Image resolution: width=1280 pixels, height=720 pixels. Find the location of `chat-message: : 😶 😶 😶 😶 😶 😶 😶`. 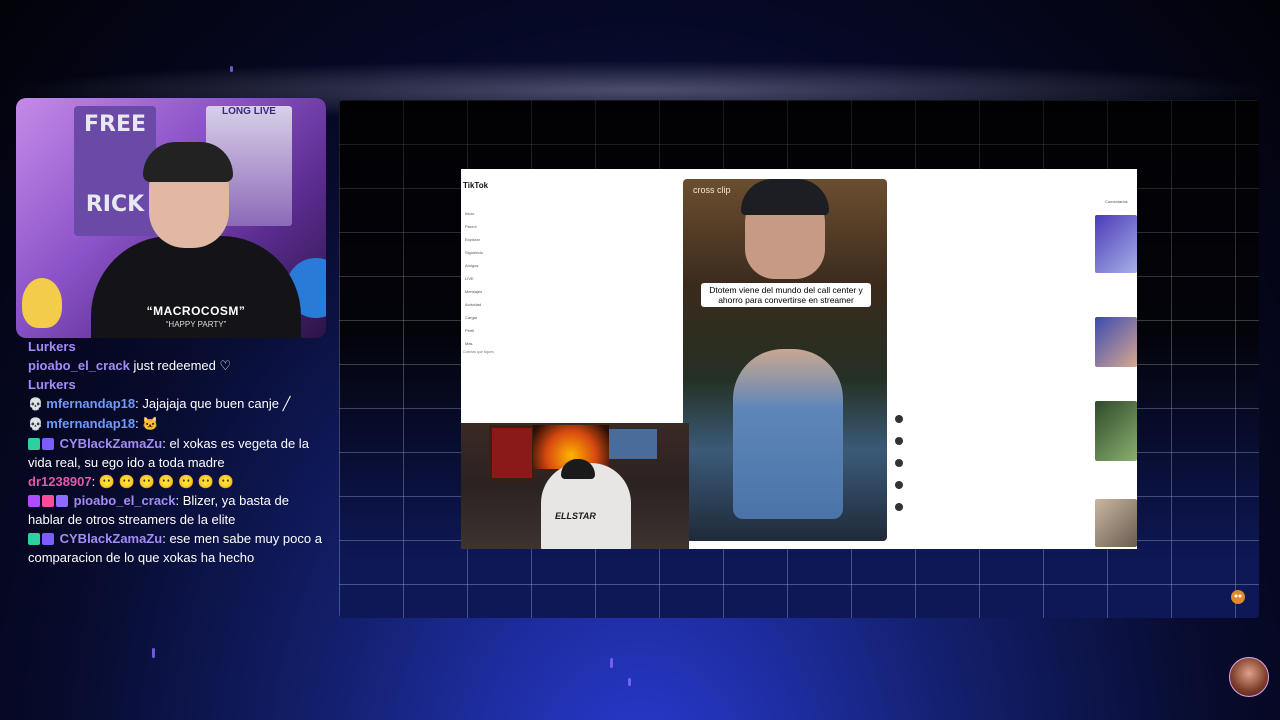

chat-message: : 😶 😶 😶 😶 😶 😶 😶 is located at coordinates (162, 481).